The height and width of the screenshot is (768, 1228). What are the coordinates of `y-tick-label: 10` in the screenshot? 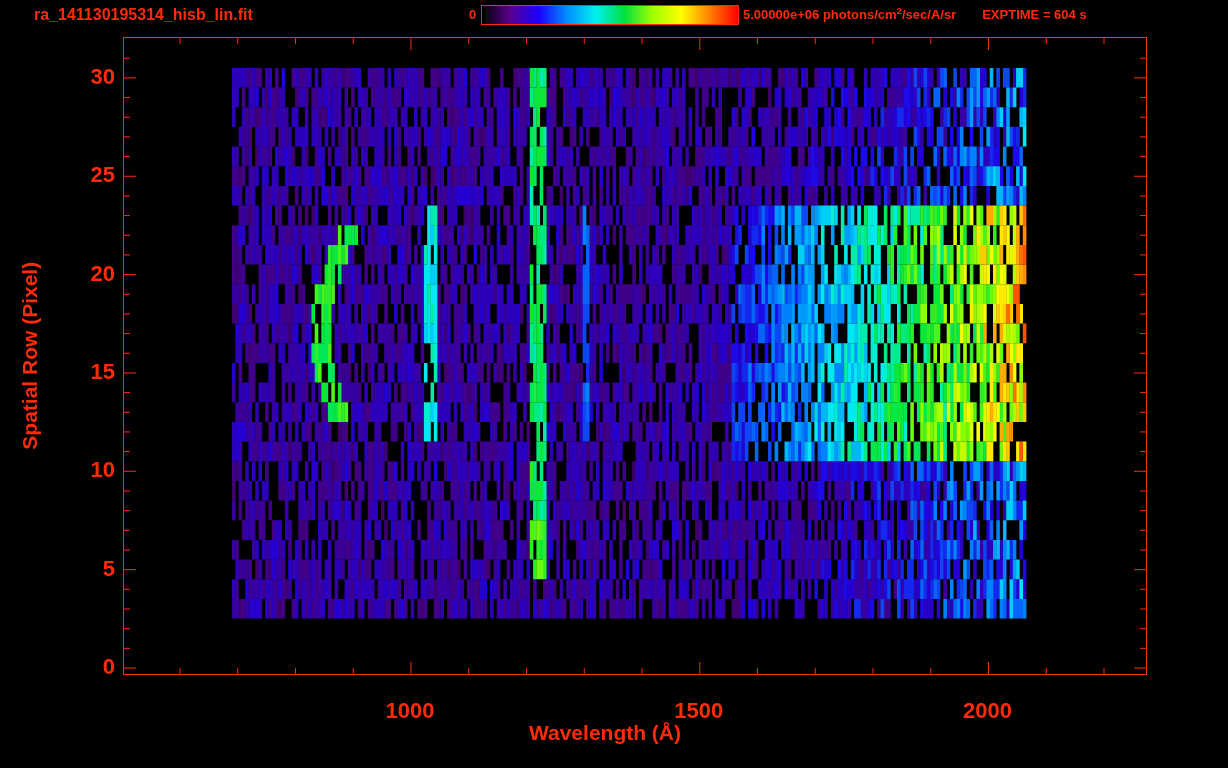 It's located at (102, 470).